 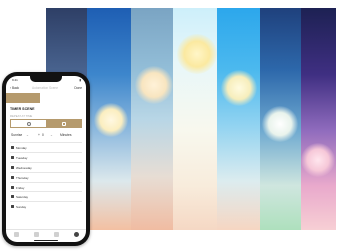 I want to click on day-row: Saturday, so click(x=46, y=196).